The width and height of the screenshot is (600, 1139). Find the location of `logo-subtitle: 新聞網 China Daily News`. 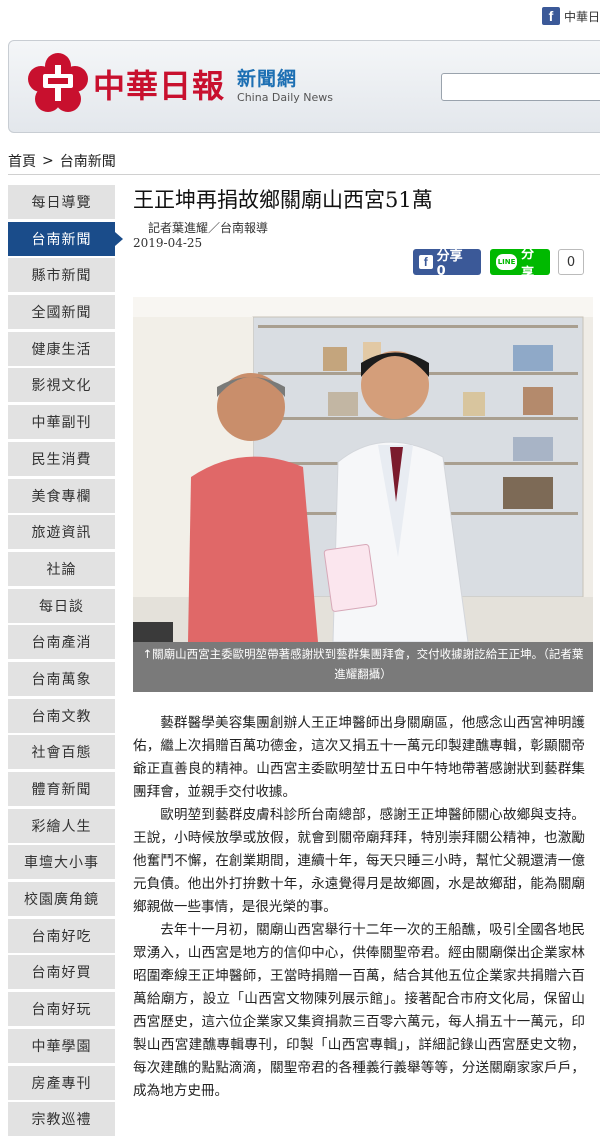

logo-subtitle: 新聞網 China Daily News is located at coordinates (285, 84).